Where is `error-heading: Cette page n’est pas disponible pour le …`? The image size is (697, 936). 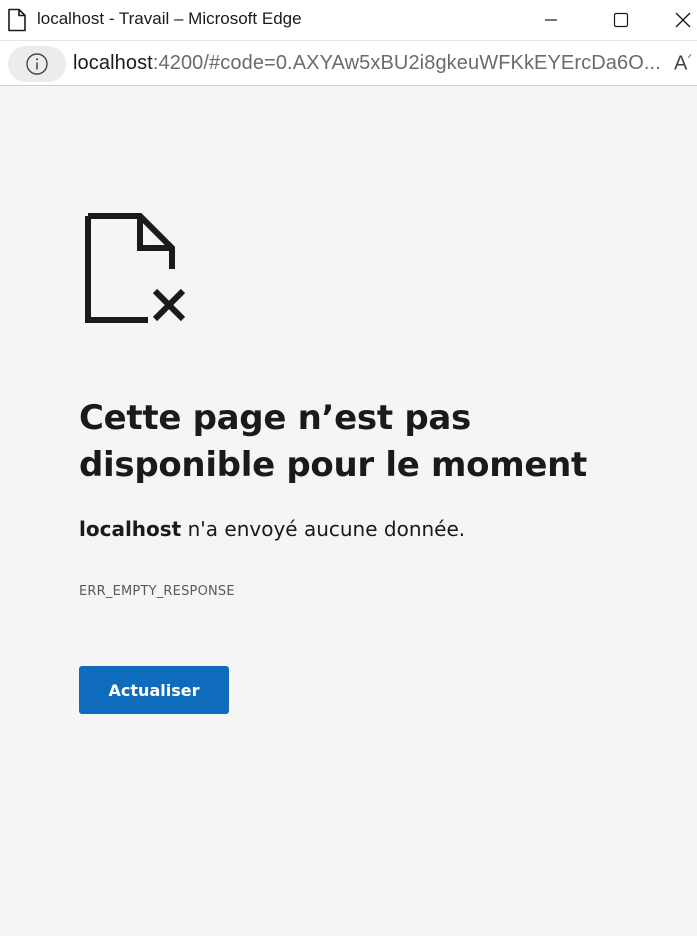
error-heading: Cette page n’est pas disponible pour le … is located at coordinates (333, 441).